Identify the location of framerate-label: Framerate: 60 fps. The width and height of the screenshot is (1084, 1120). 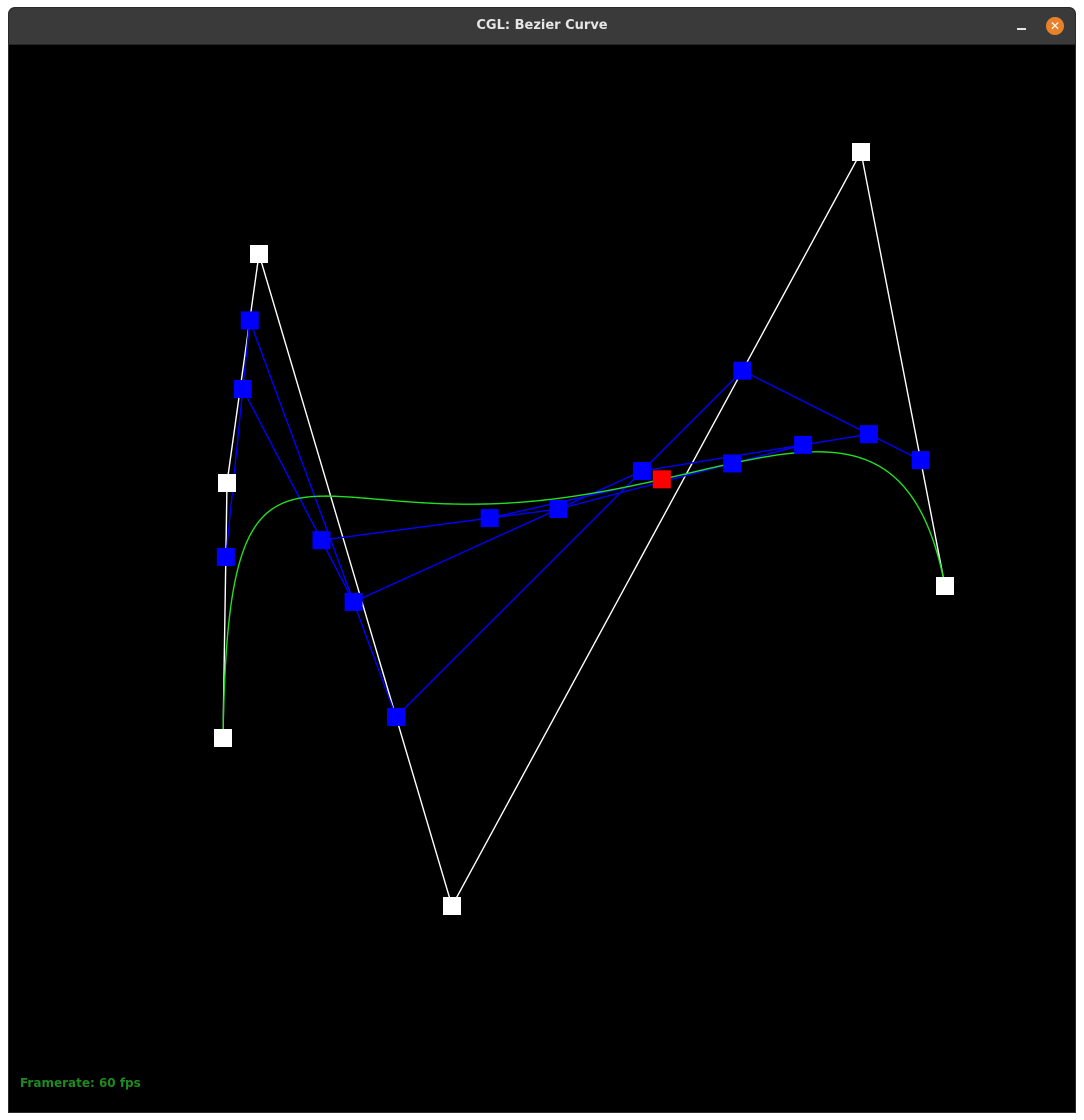
(80, 1083).